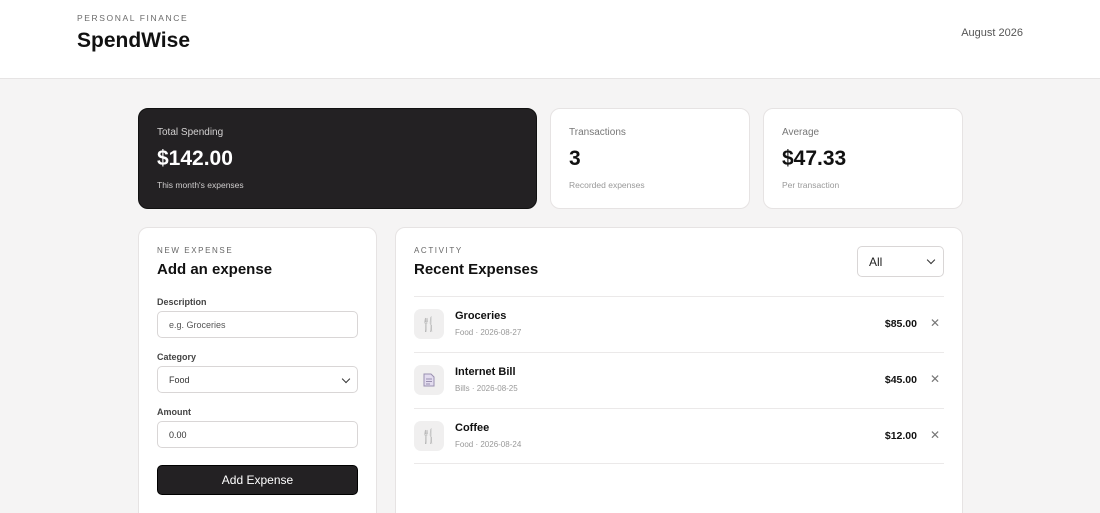 This screenshot has width=1100, height=513. What do you see at coordinates (215, 269) in the screenshot?
I see `form-title: Add an expense` at bounding box center [215, 269].